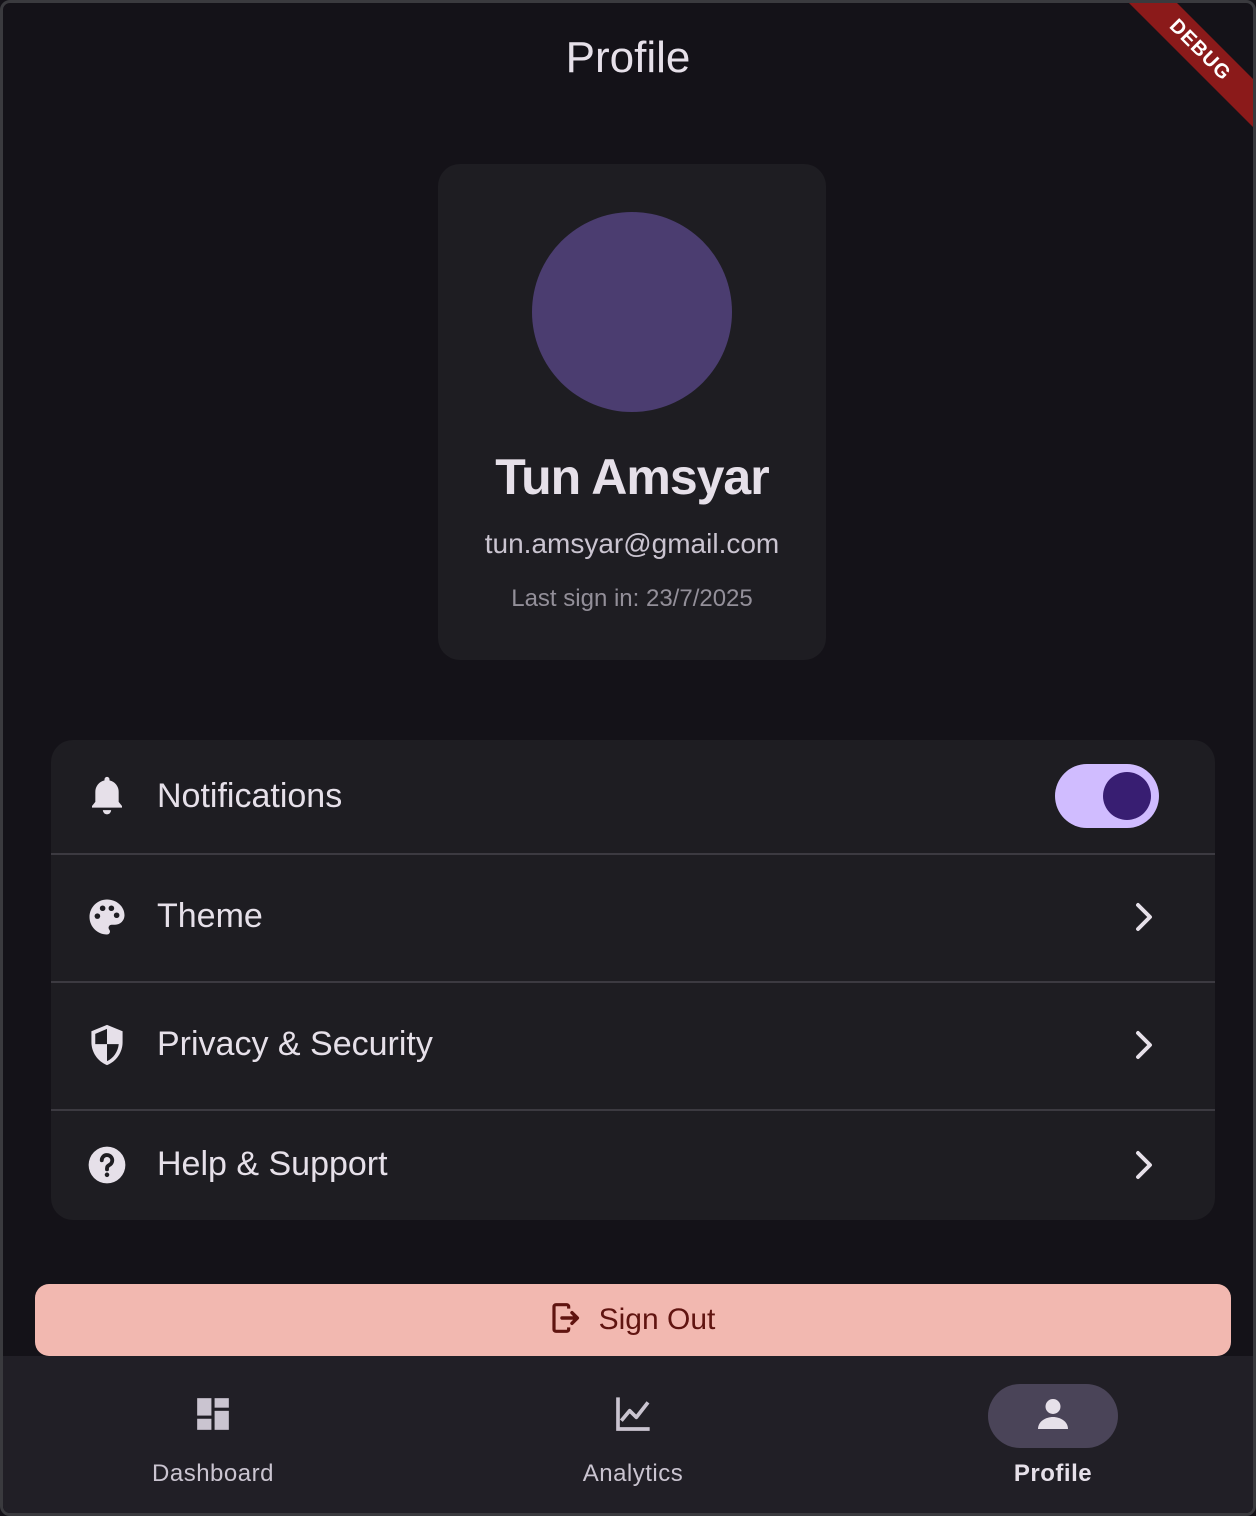  What do you see at coordinates (632, 312) in the screenshot?
I see `avatar` at bounding box center [632, 312].